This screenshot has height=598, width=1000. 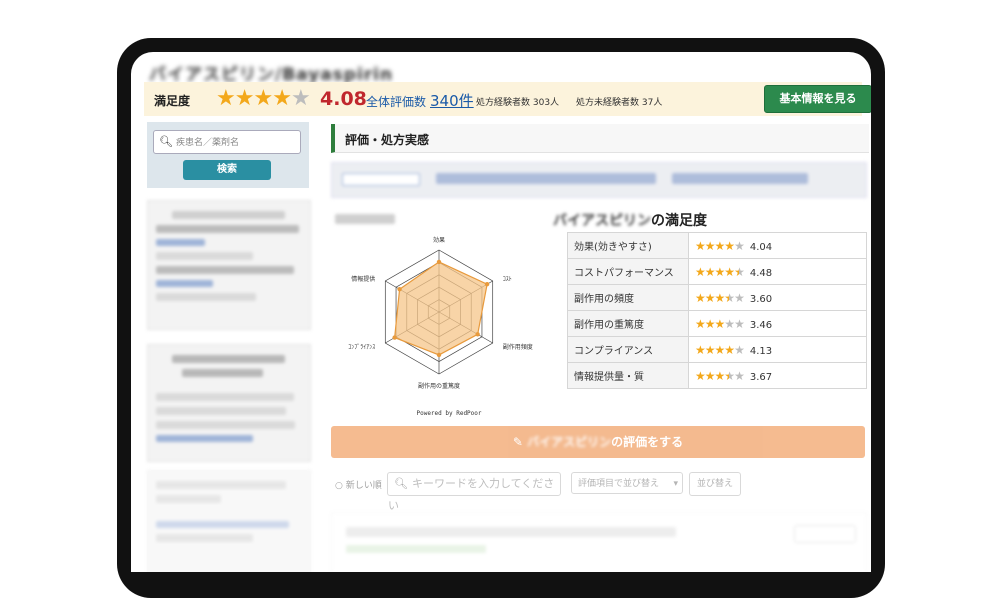 What do you see at coordinates (343, 99) in the screenshot?
I see `satisfaction-score: 4.08` at bounding box center [343, 99].